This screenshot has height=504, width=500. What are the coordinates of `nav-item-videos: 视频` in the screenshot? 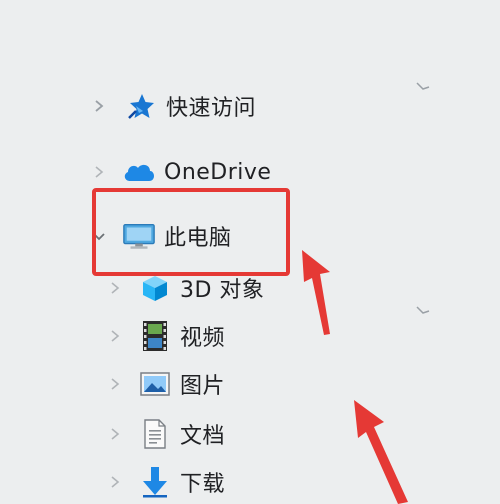 It's located at (164, 336).